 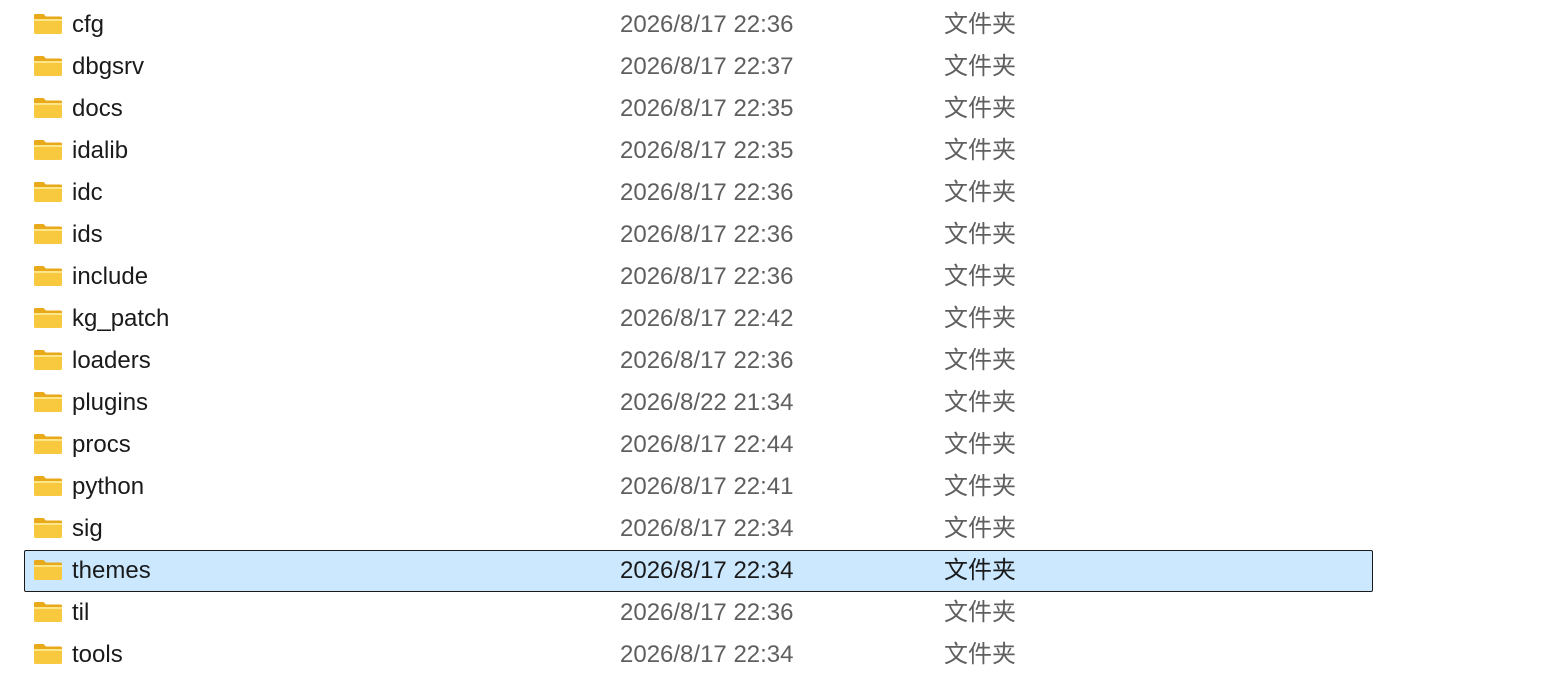 I want to click on file-row-ids: ids 2026/8/17 22:36 文件夹, so click(x=778, y=235).